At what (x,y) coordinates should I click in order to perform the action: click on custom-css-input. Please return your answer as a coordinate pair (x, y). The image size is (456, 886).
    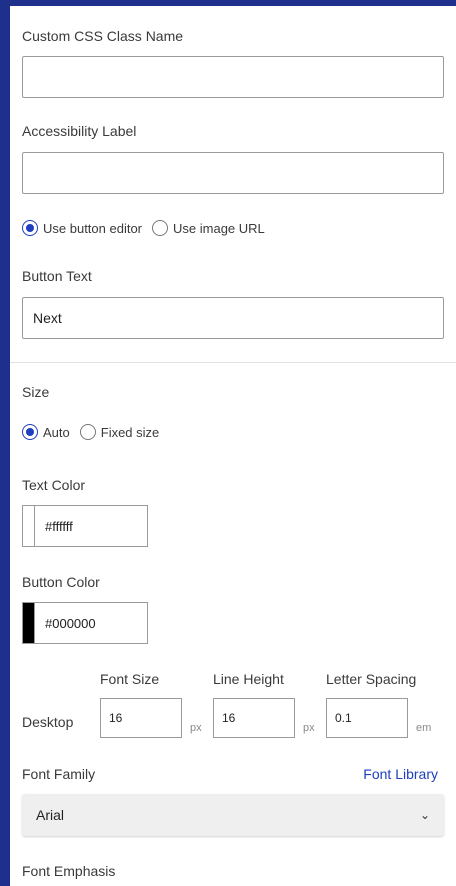
    Looking at the image, I should click on (233, 77).